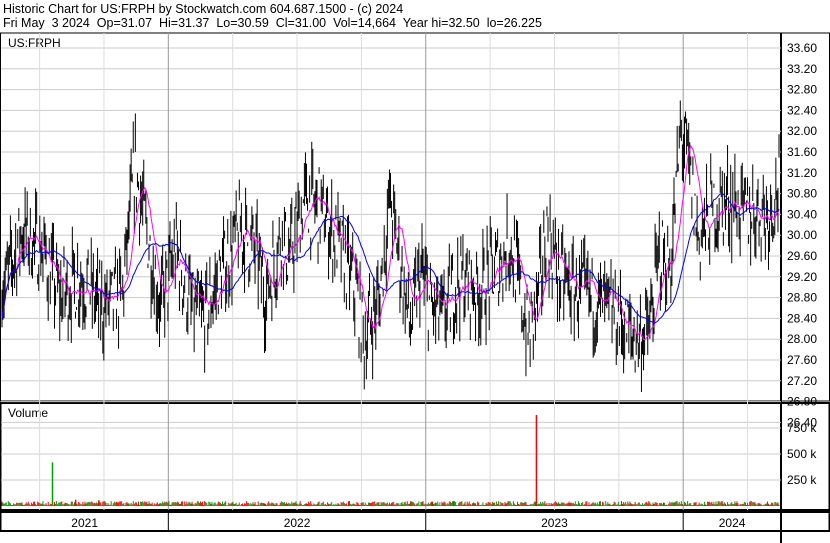  Describe the element at coordinates (802, 69) in the screenshot. I see `price-tick-label: 33.20` at that location.